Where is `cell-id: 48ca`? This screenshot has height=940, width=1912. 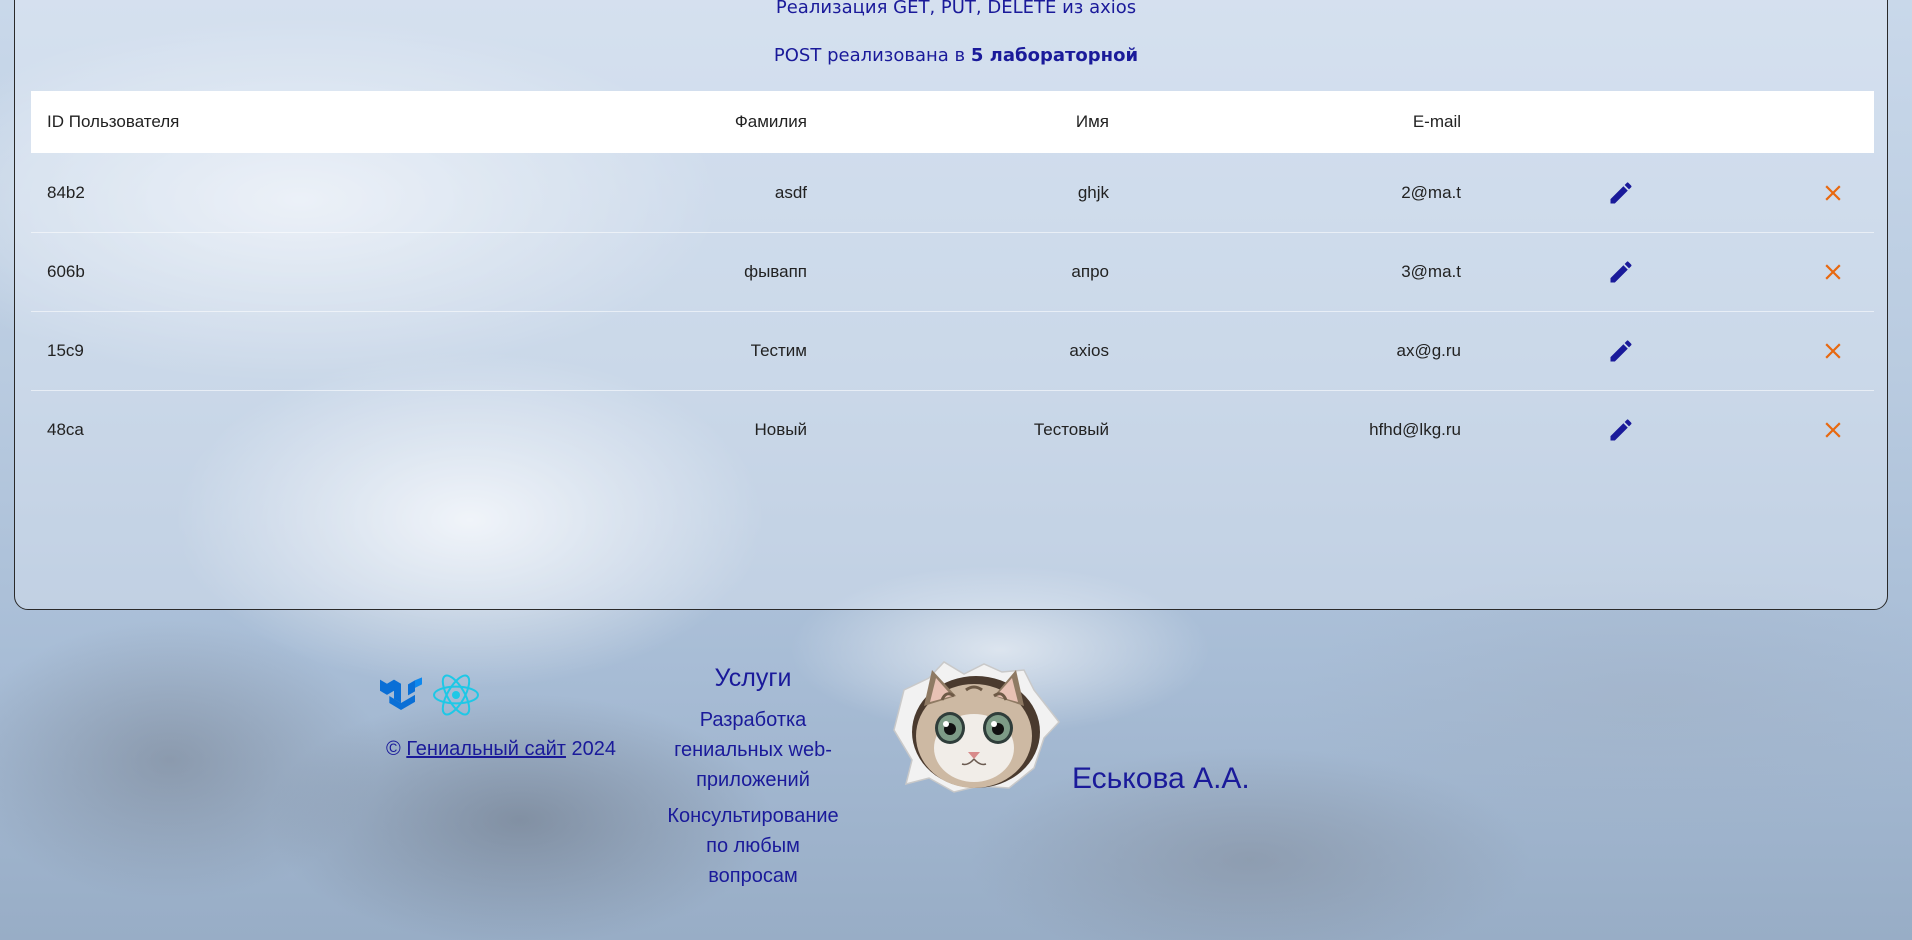
cell-id: 48ca is located at coordinates (65, 429).